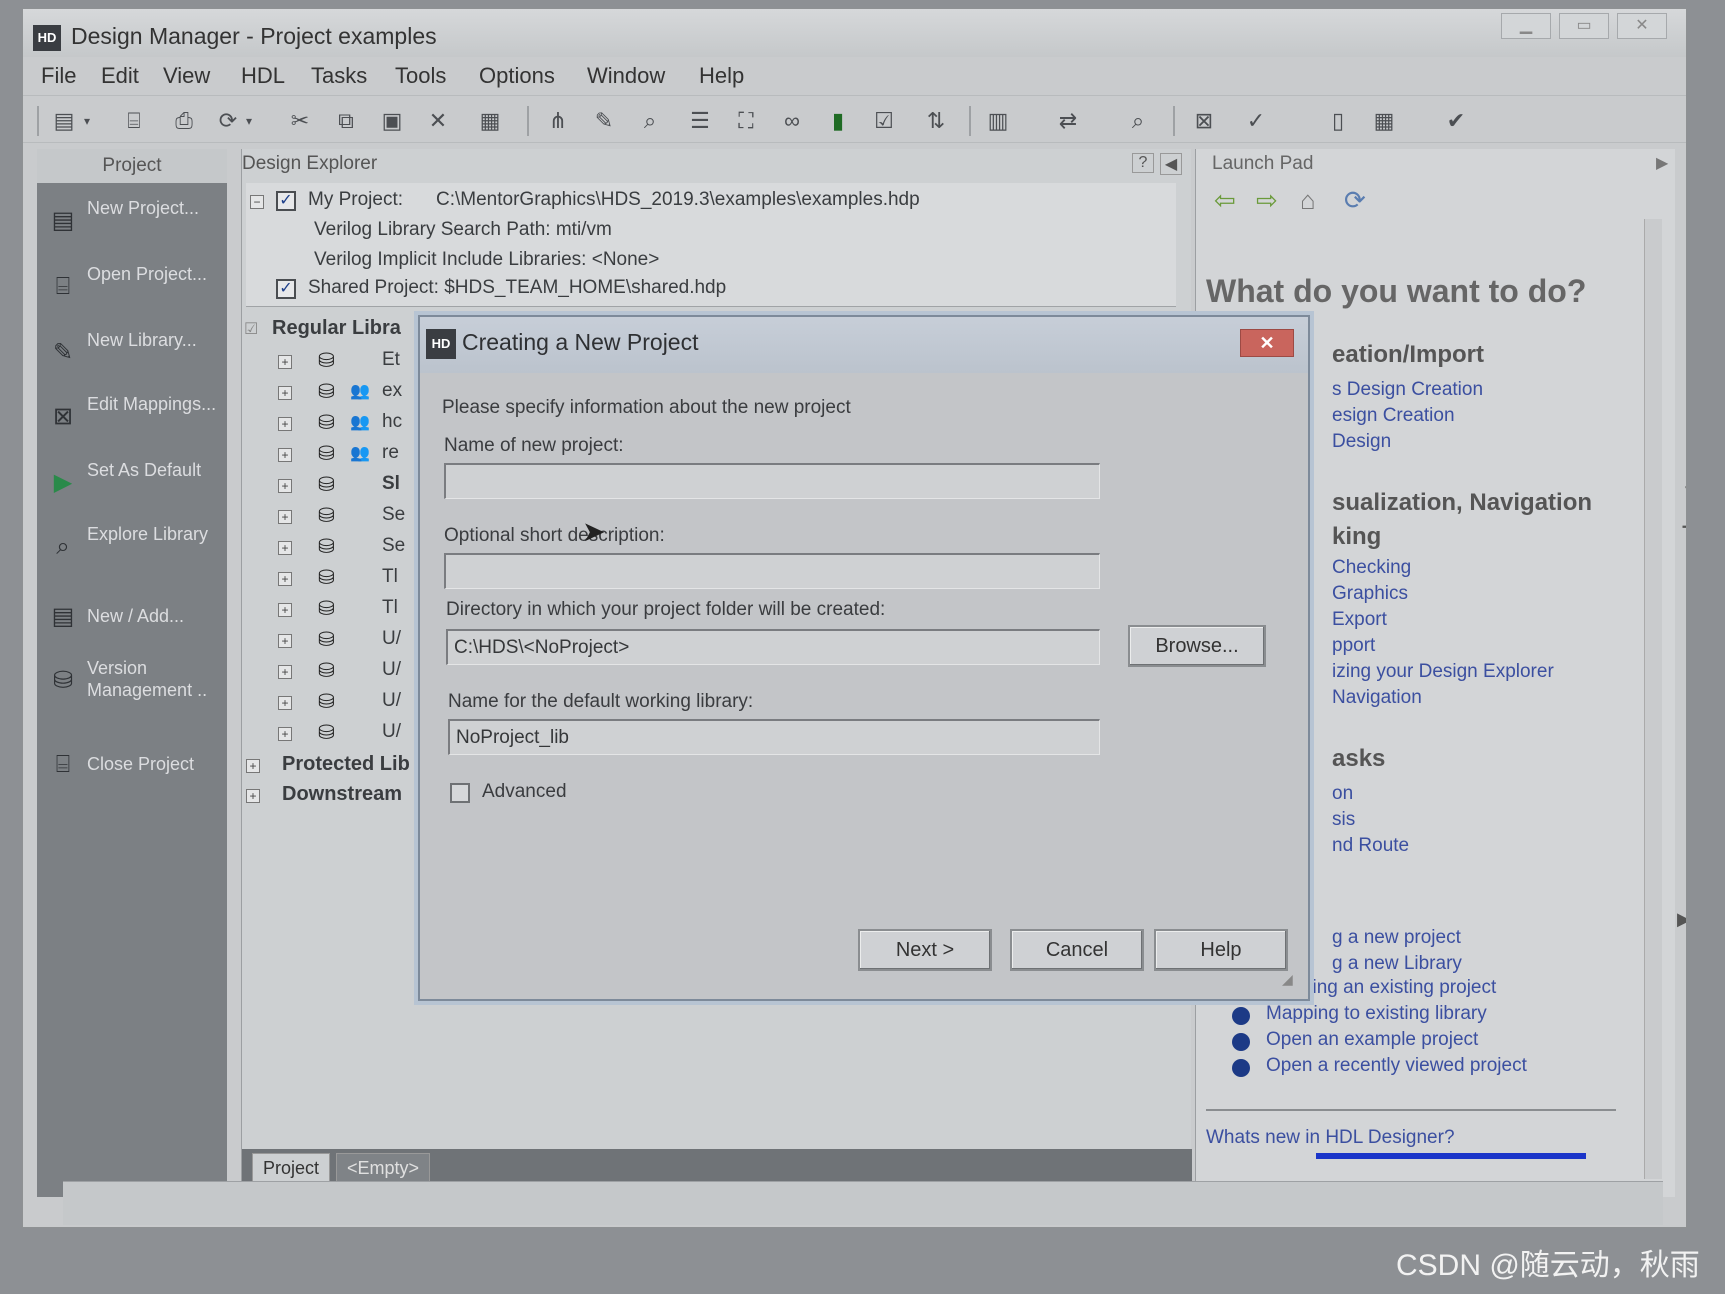  What do you see at coordinates (327, 394) in the screenshot?
I see `library-row: + ⛁ 👥 ex` at bounding box center [327, 394].